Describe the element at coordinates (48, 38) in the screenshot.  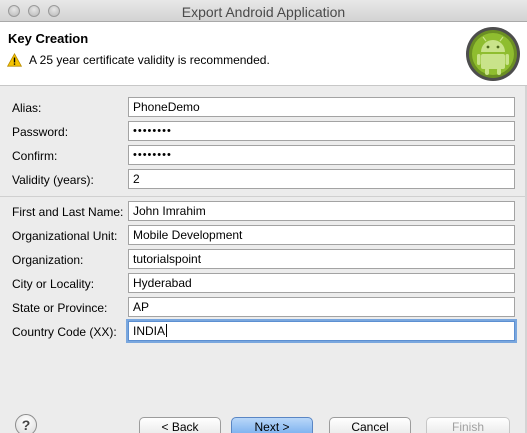
I see `page-title: Key Creation` at that location.